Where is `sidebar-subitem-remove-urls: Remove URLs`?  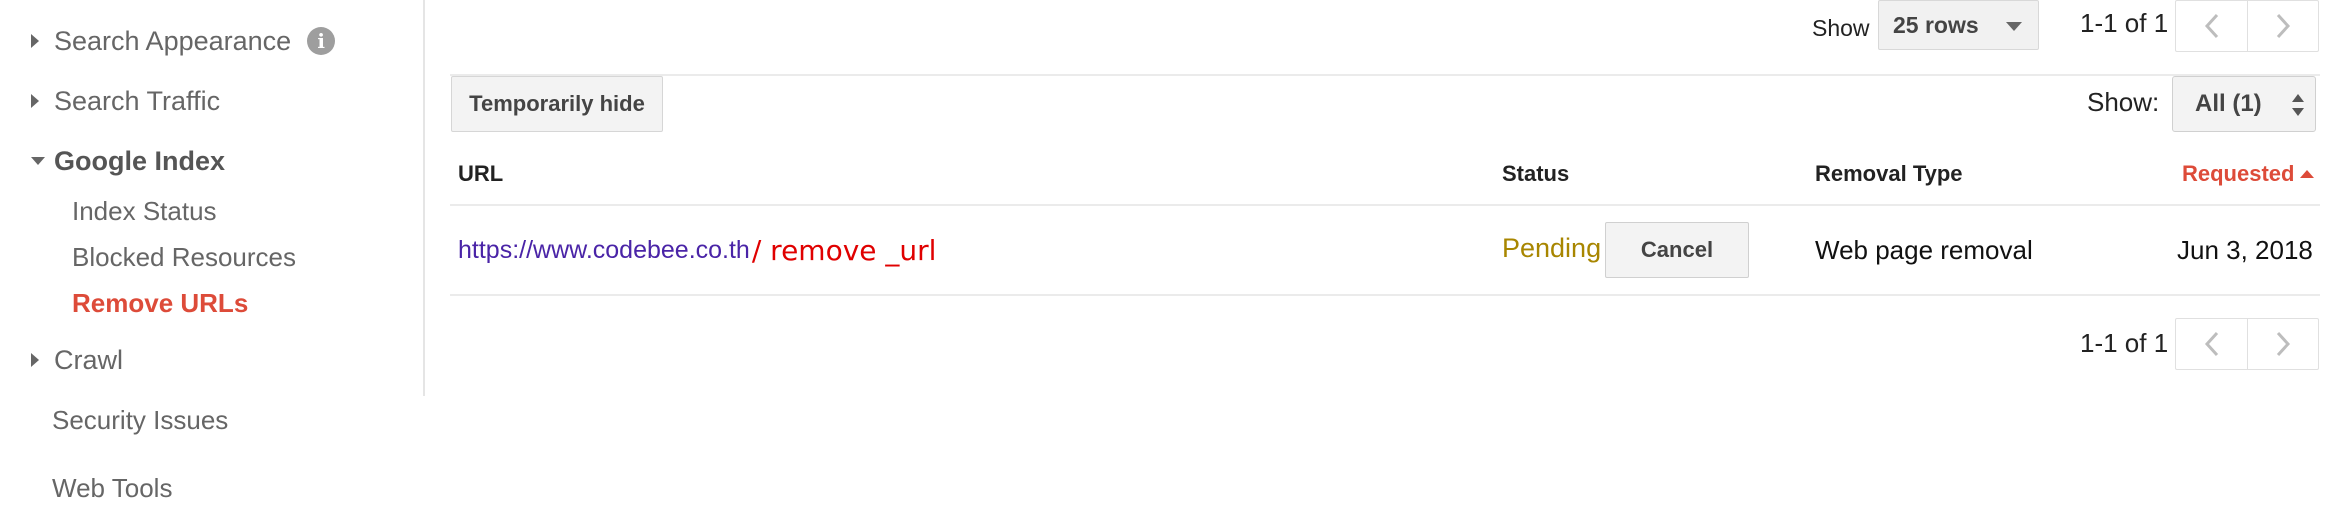 sidebar-subitem-remove-urls: Remove URLs is located at coordinates (160, 303).